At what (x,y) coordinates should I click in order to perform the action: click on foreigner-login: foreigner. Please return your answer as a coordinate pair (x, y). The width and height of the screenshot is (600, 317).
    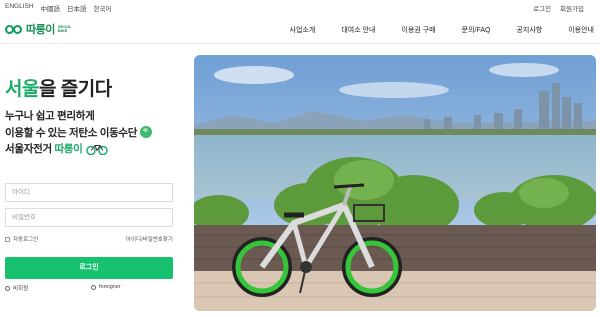
    Looking at the image, I should click on (106, 287).